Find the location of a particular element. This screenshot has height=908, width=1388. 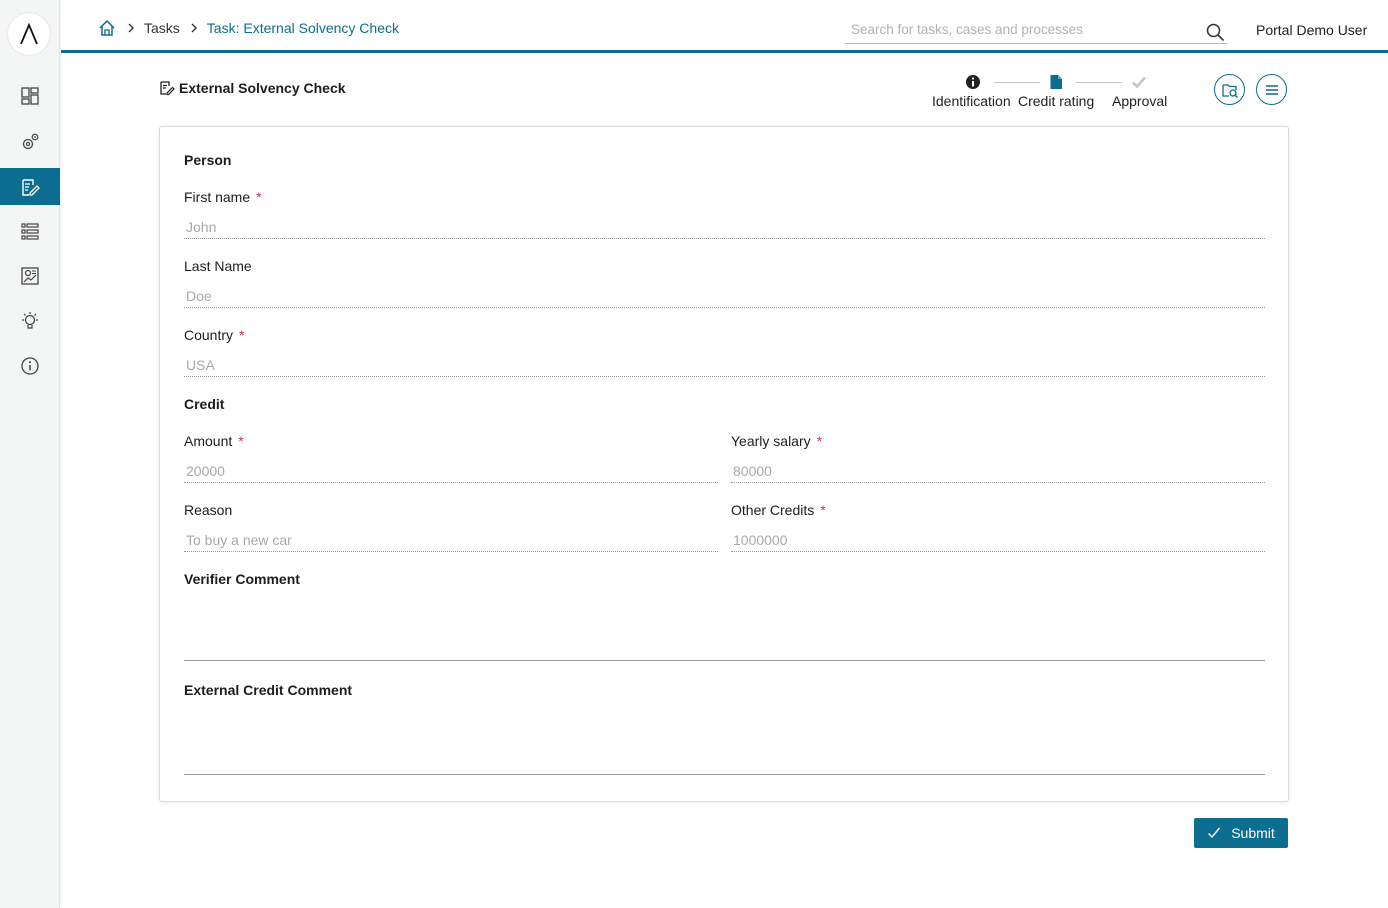

verifier-comment-textarea is located at coordinates (724, 629).